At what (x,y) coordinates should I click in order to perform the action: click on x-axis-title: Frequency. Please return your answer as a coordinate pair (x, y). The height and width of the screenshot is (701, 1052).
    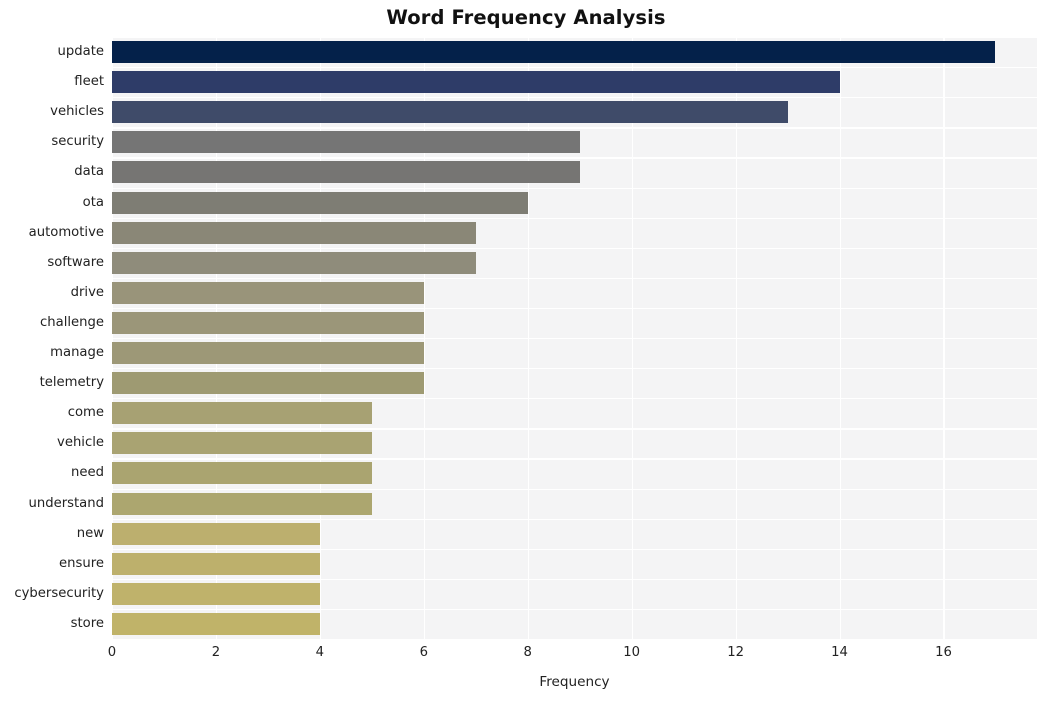
    Looking at the image, I should click on (574, 682).